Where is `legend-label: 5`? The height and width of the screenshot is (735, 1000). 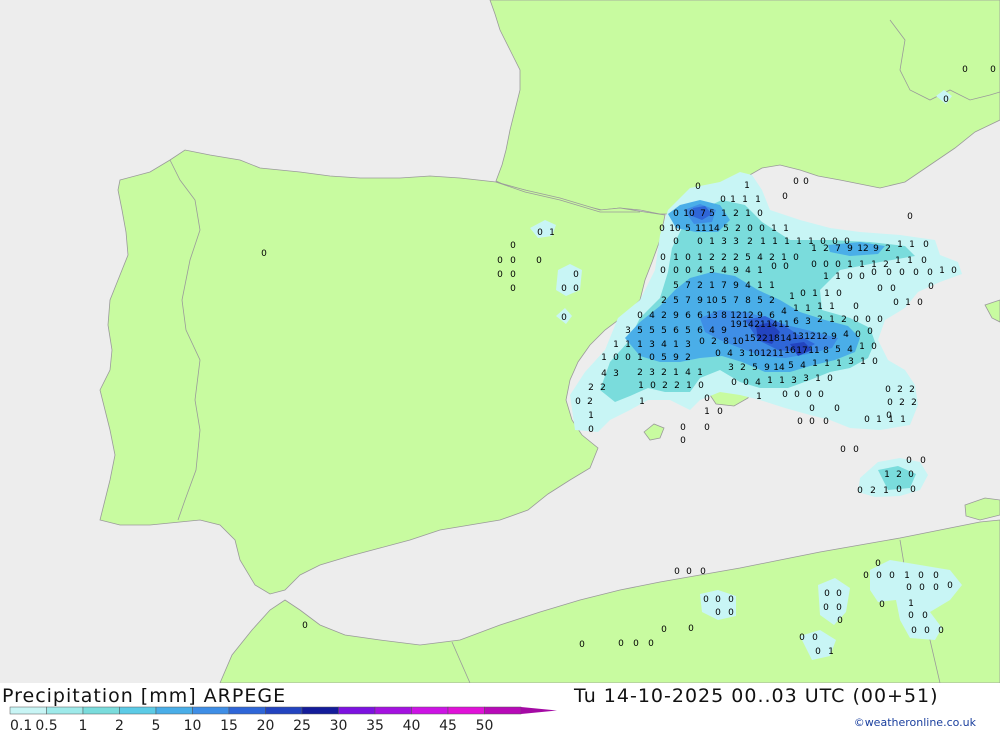 legend-label: 5 is located at coordinates (156, 726).